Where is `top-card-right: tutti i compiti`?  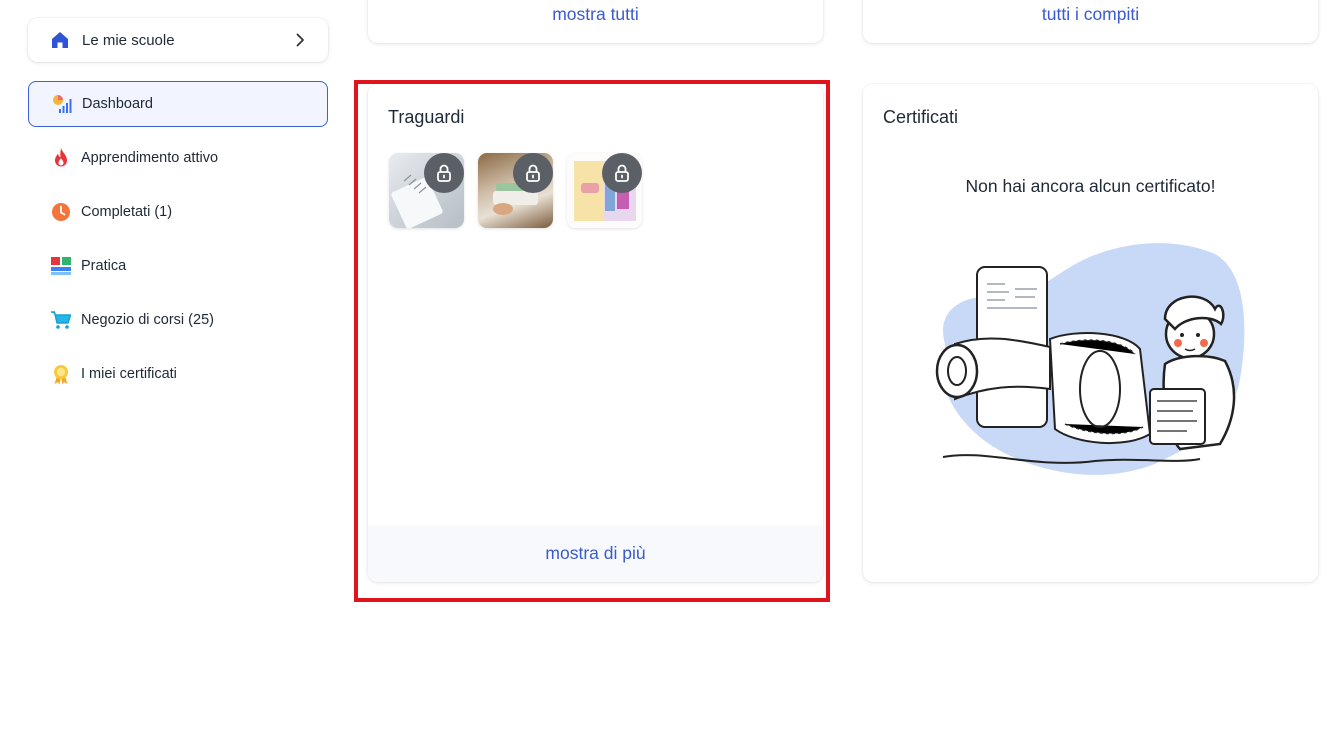
top-card-right: tutti i compiti is located at coordinates (1090, 21).